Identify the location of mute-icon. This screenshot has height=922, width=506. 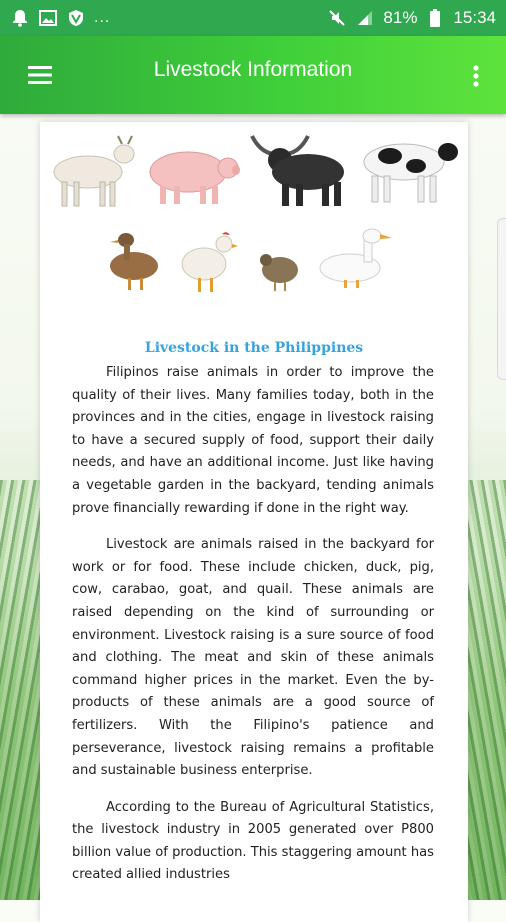
(337, 18).